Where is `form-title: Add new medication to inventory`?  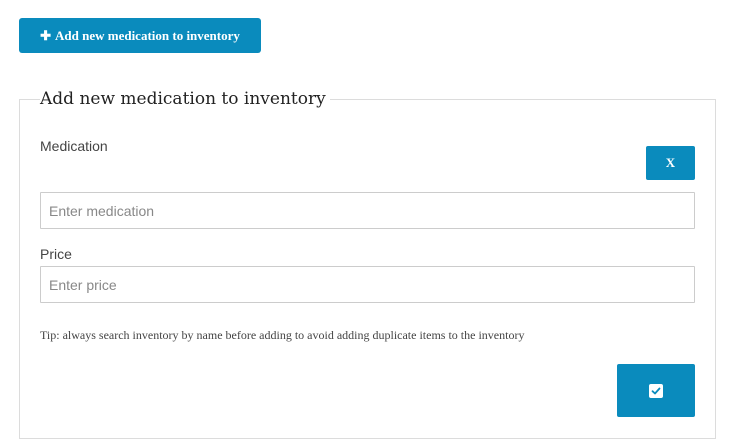
form-title: Add new medication to inventory is located at coordinates (183, 99).